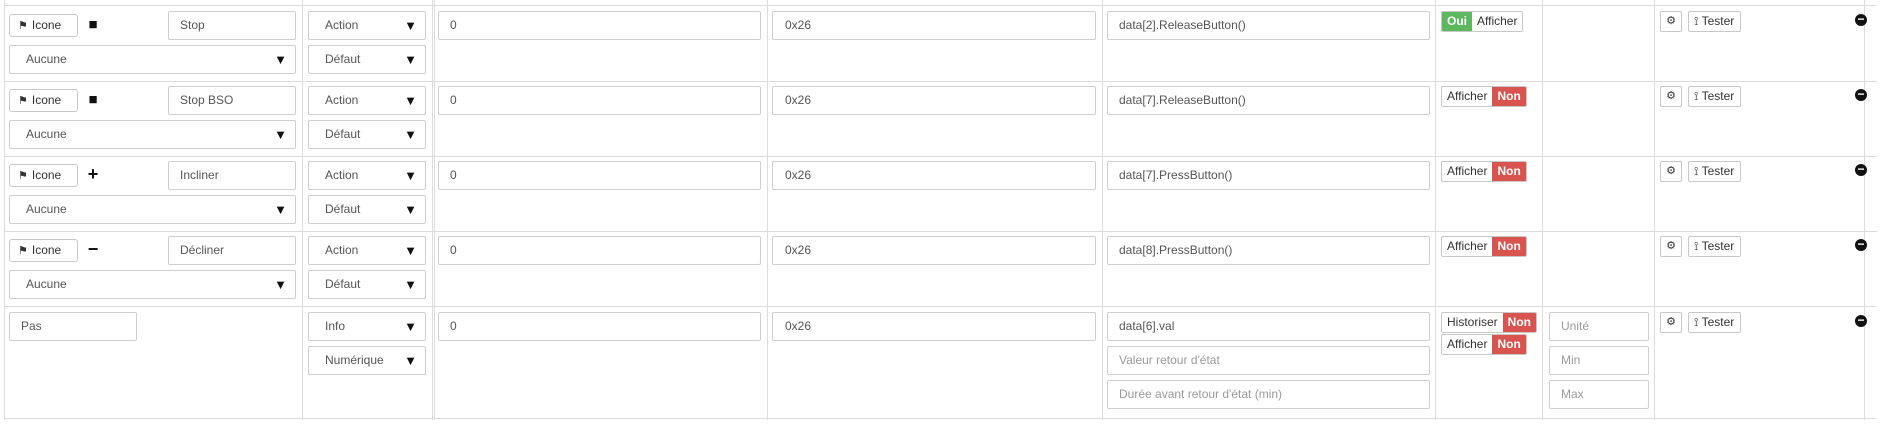  What do you see at coordinates (73, 326) in the screenshot?
I see `command-name-input: Pas` at bounding box center [73, 326].